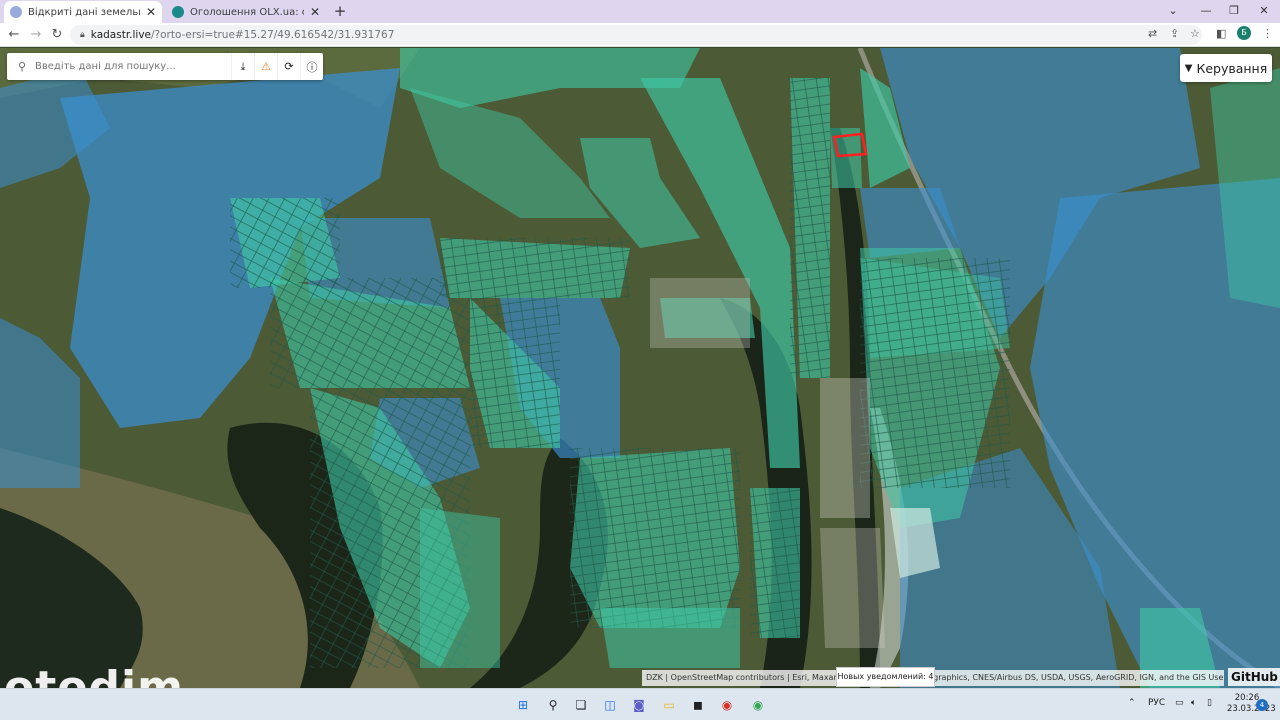 The width and height of the screenshot is (1280, 720). What do you see at coordinates (94, 675) in the screenshot?
I see `watermark-logo: otodim` at bounding box center [94, 675].